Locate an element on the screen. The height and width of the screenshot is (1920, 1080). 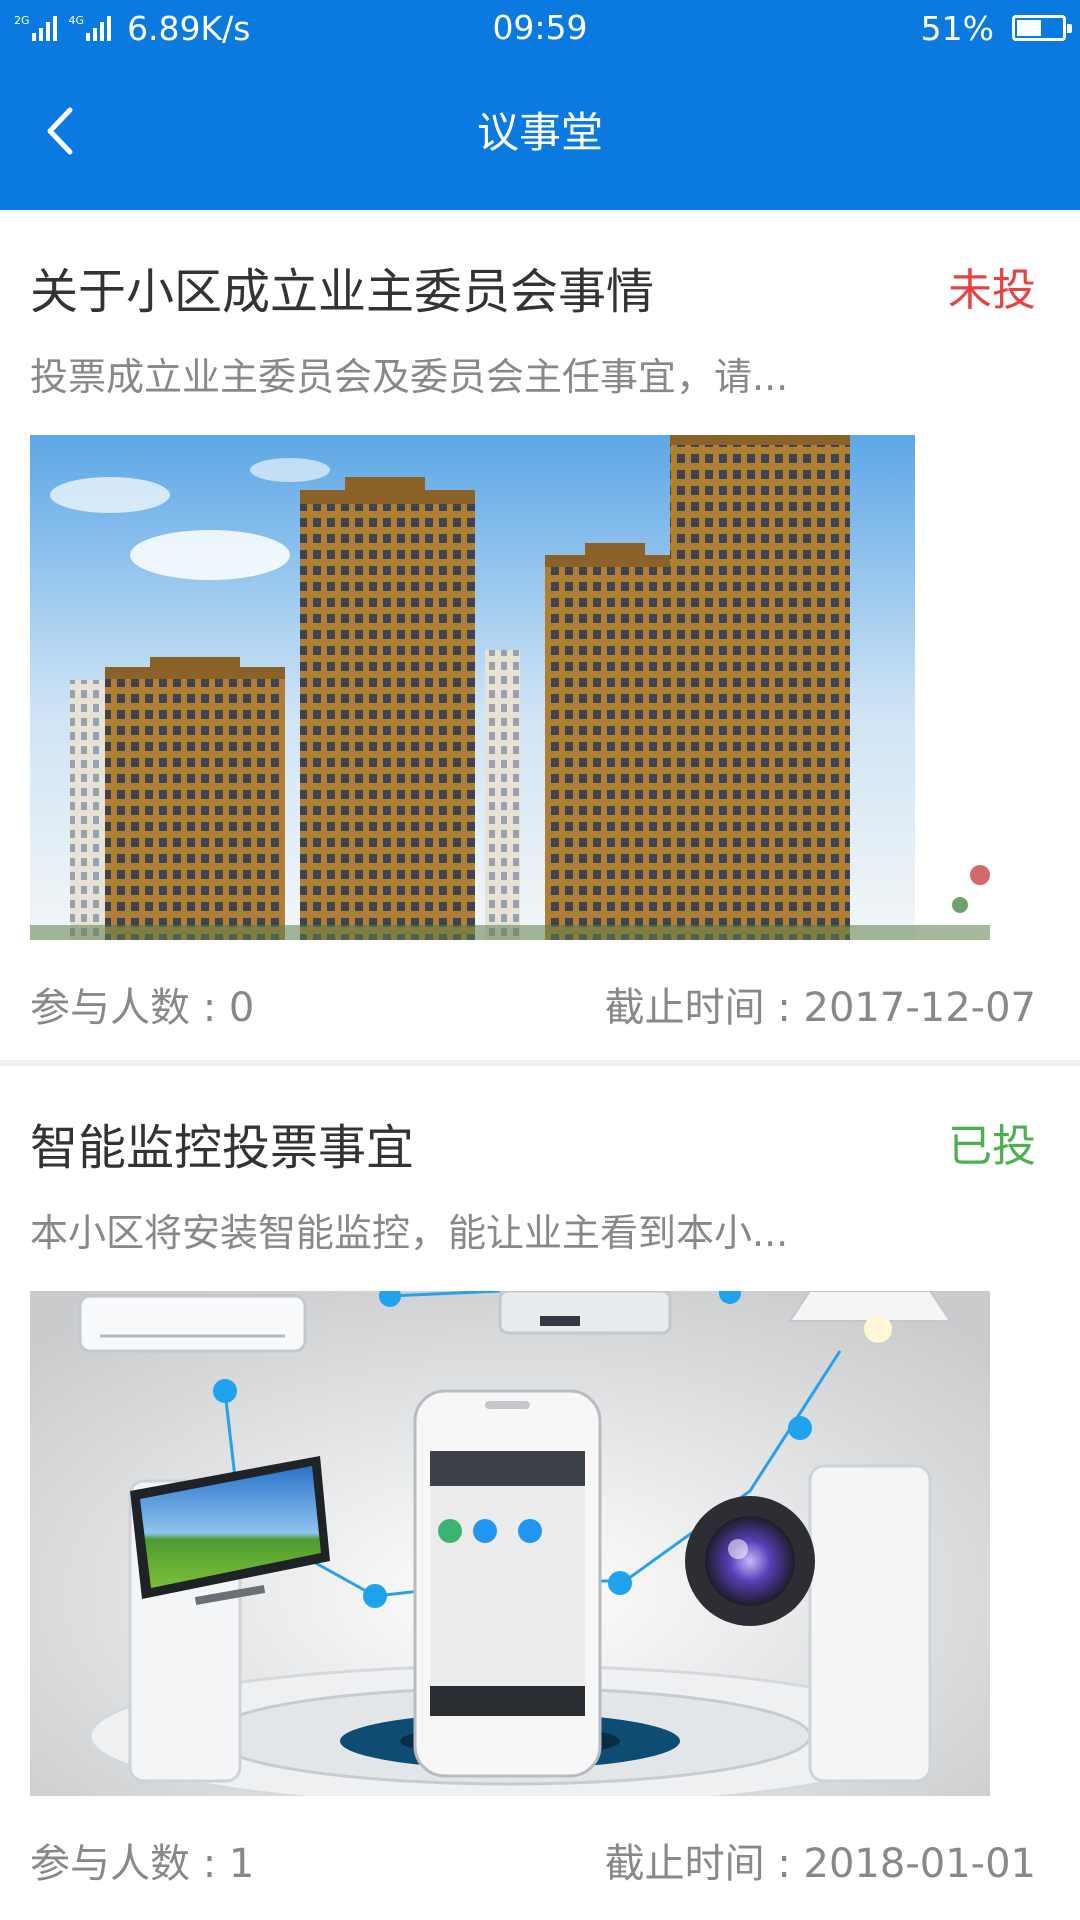
participants-count: 参与人数 : 0 is located at coordinates (142, 1004).